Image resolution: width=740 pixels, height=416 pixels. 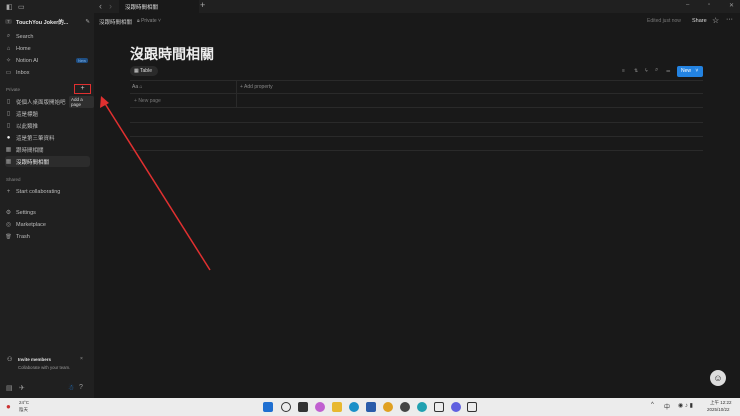 What do you see at coordinates (337, 407) in the screenshot?
I see `file-explorer-icon` at bounding box center [337, 407].